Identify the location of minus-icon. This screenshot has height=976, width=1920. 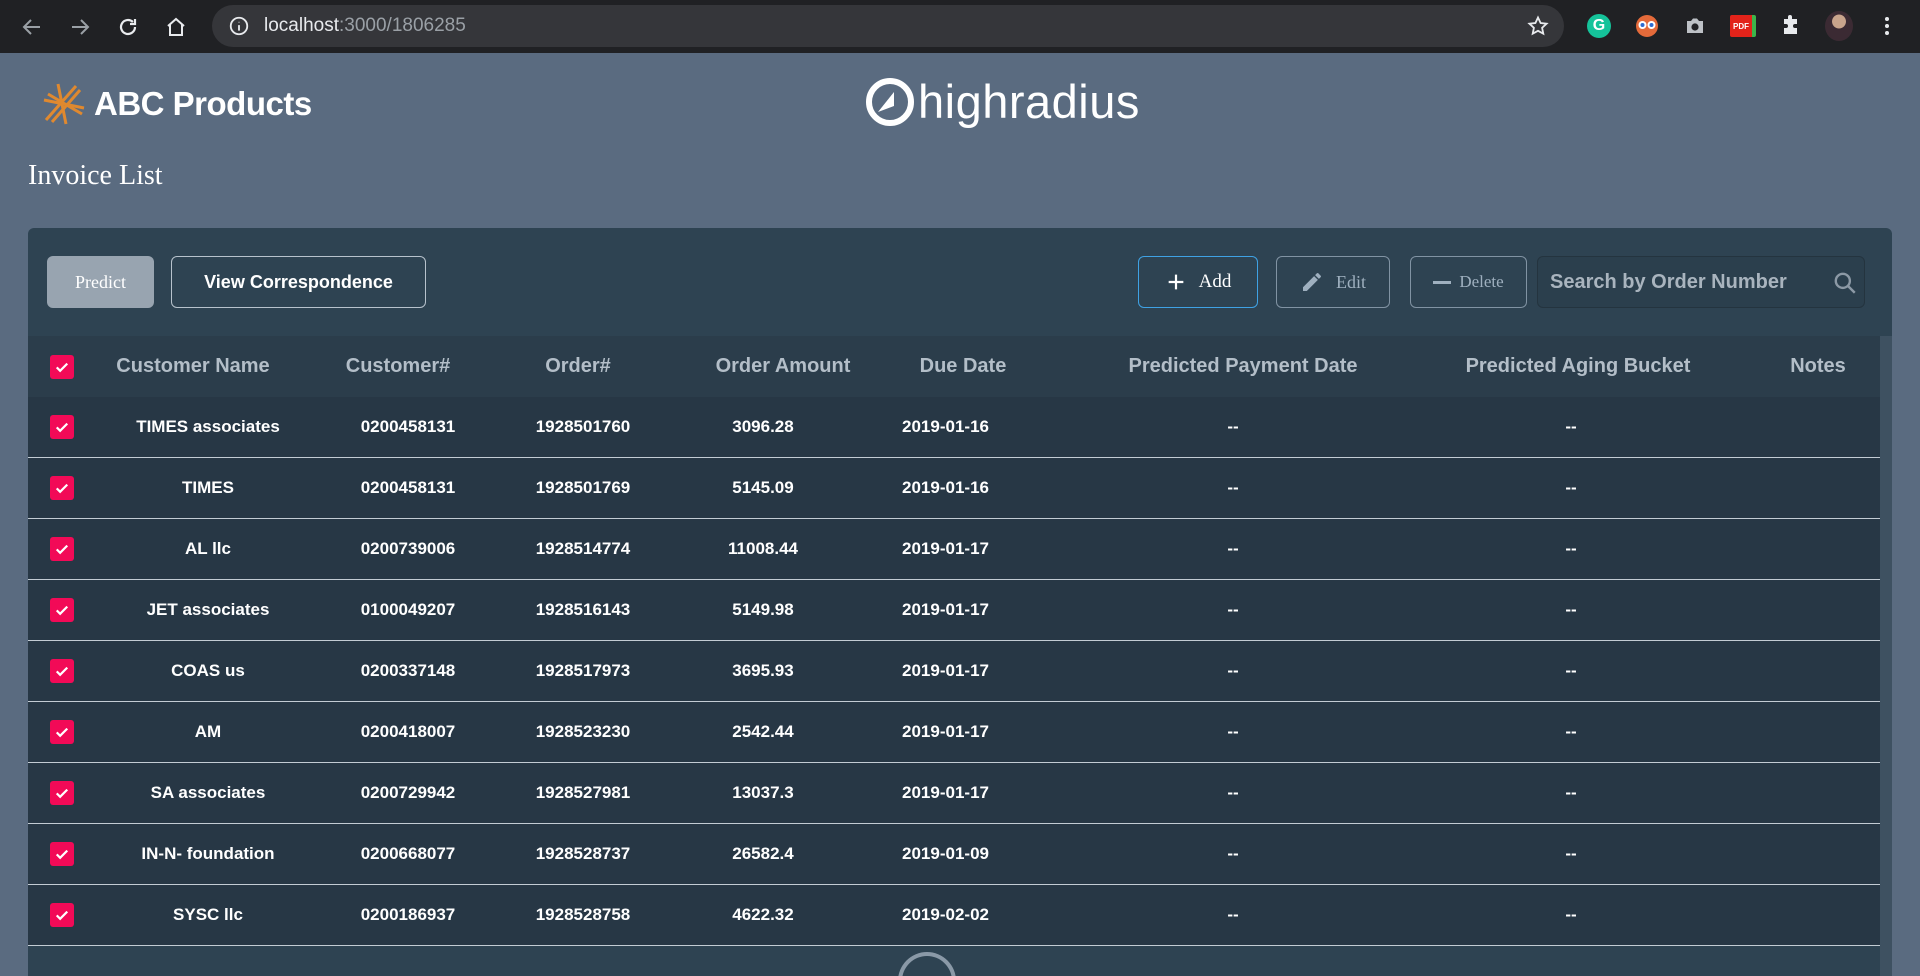
(1442, 282).